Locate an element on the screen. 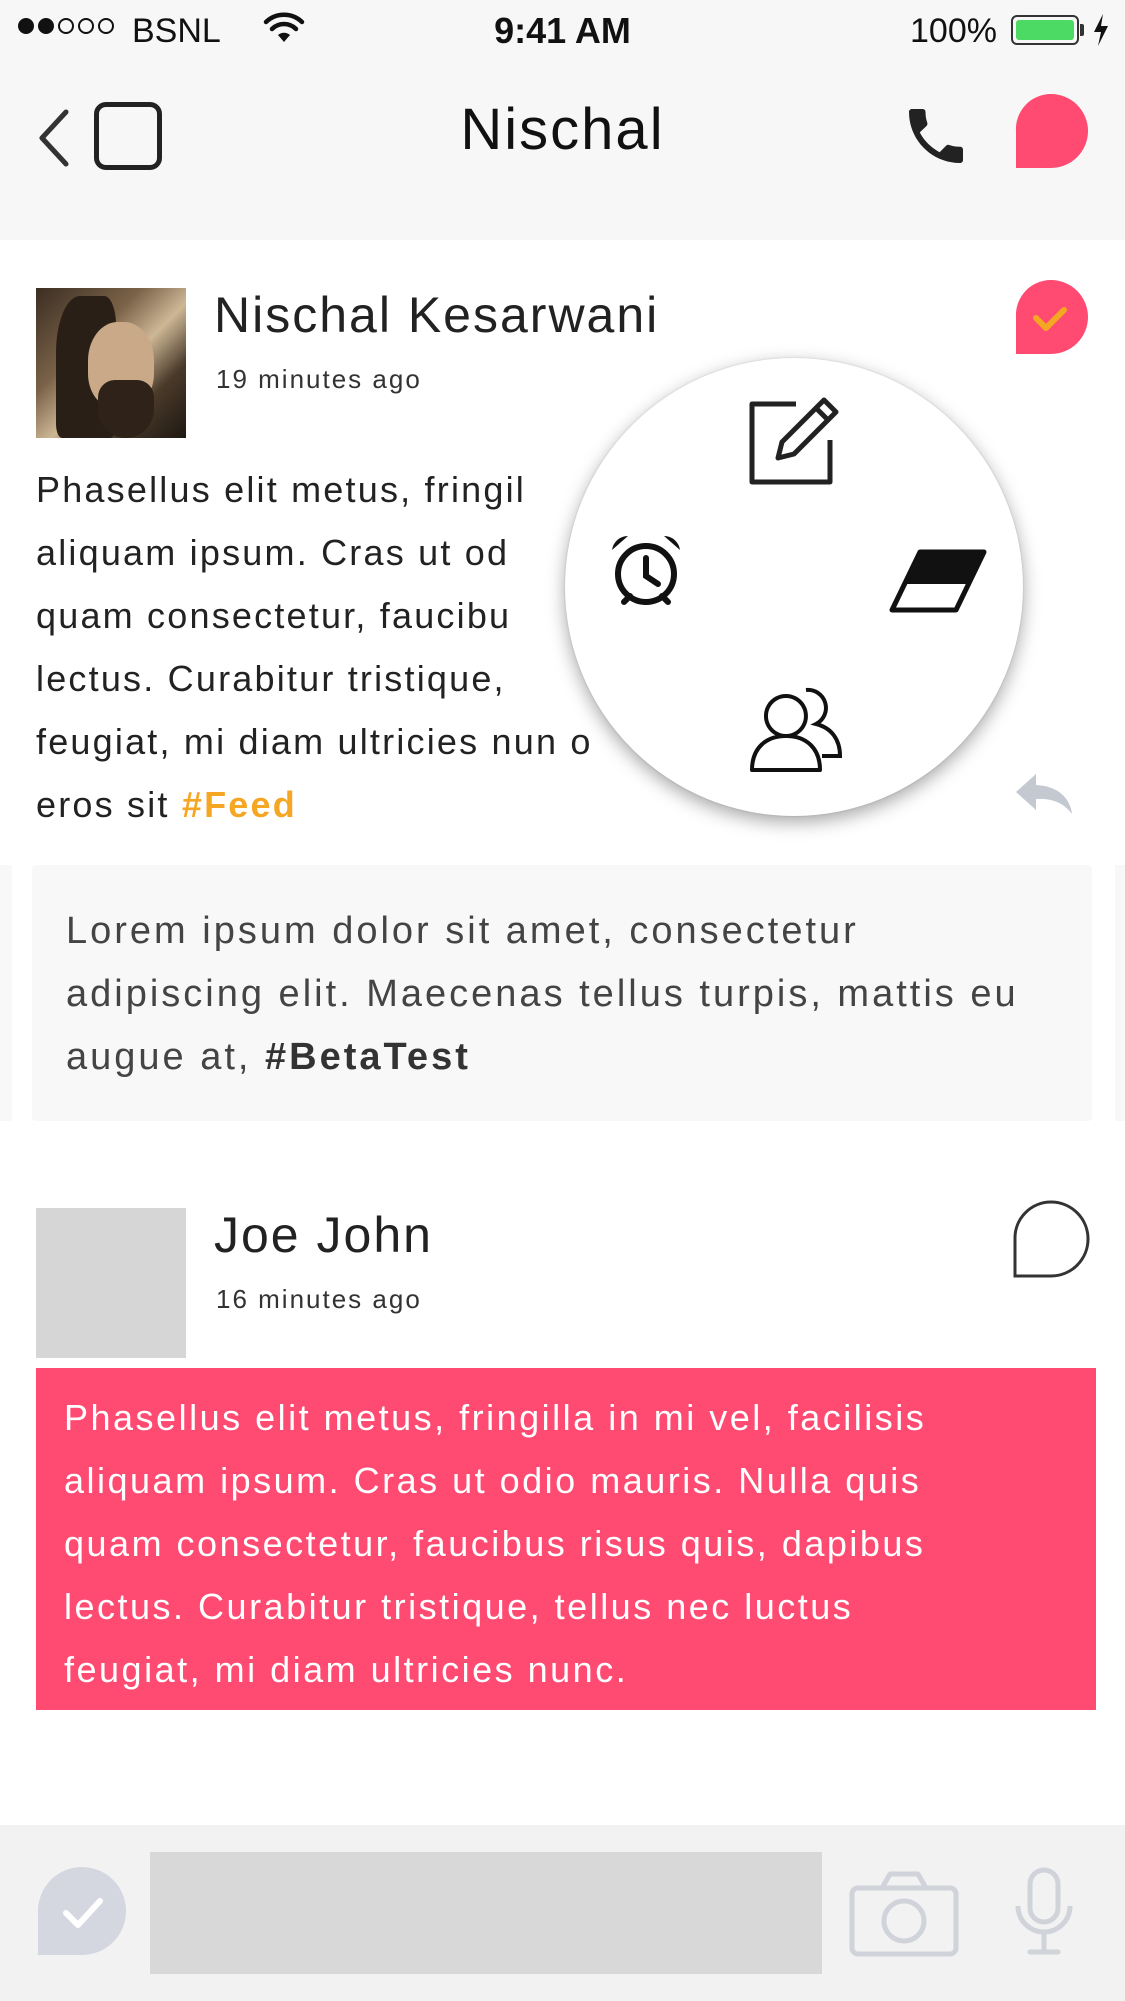 Image resolution: width=1125 pixels, height=2001 pixels. phone-icon is located at coordinates (936, 138).